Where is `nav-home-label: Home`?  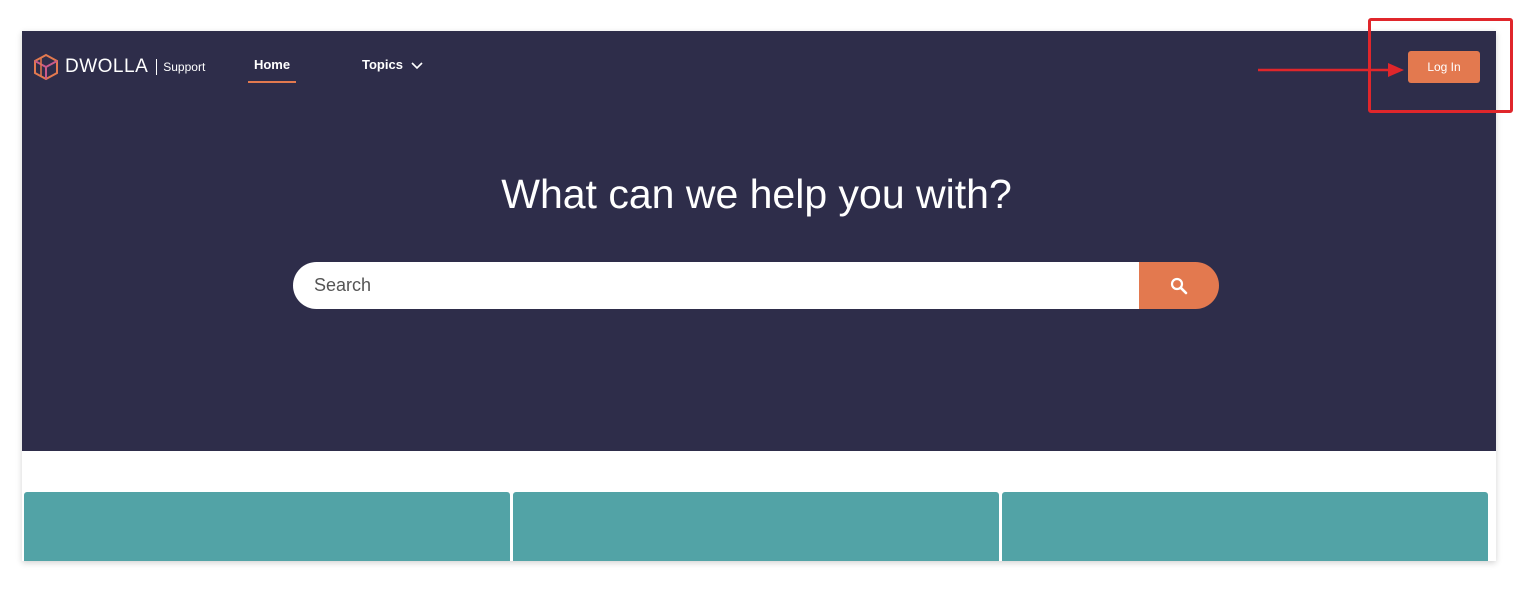 nav-home-label: Home is located at coordinates (272, 64).